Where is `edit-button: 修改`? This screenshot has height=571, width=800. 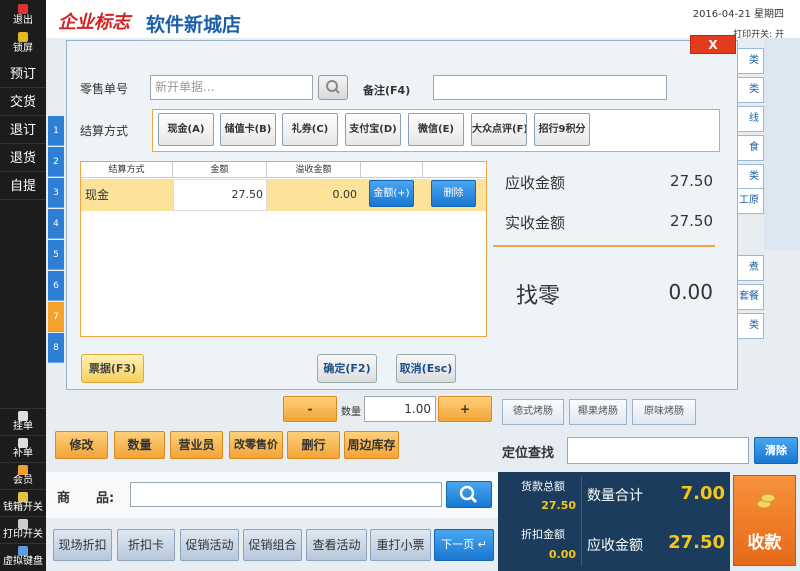 edit-button: 修改 is located at coordinates (81, 445).